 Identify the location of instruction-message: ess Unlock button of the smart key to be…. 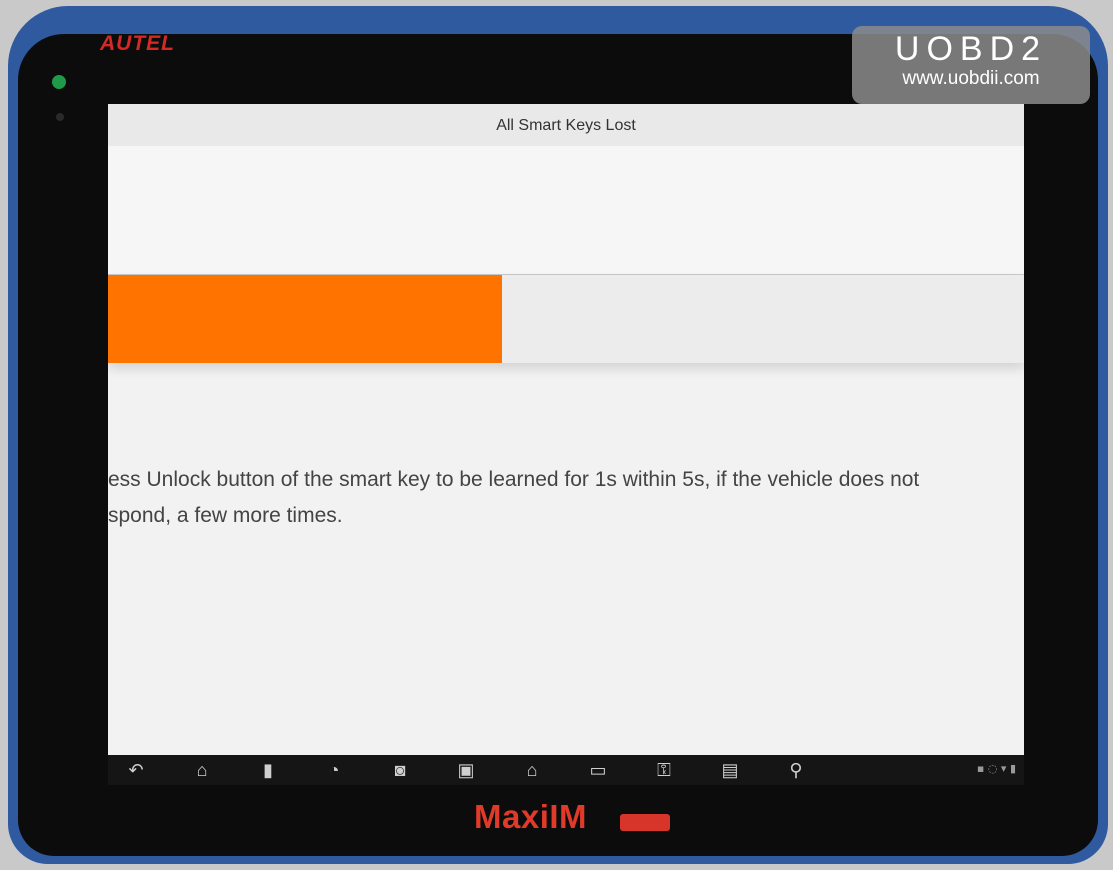
(514, 497).